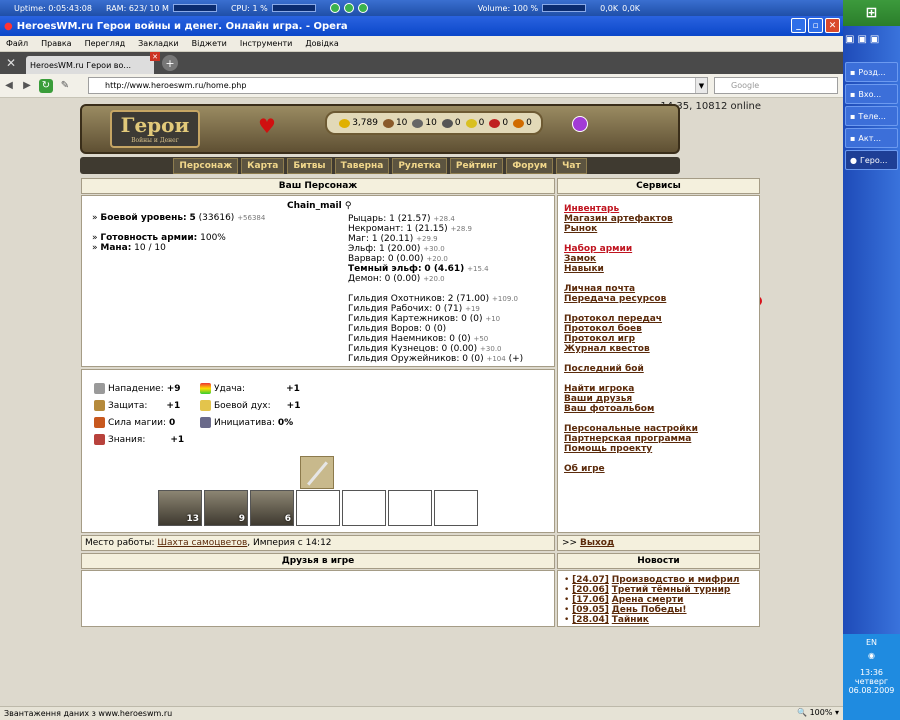  What do you see at coordinates (571, 165) in the screenshot?
I see `game-menu-chat: Чат` at bounding box center [571, 165].